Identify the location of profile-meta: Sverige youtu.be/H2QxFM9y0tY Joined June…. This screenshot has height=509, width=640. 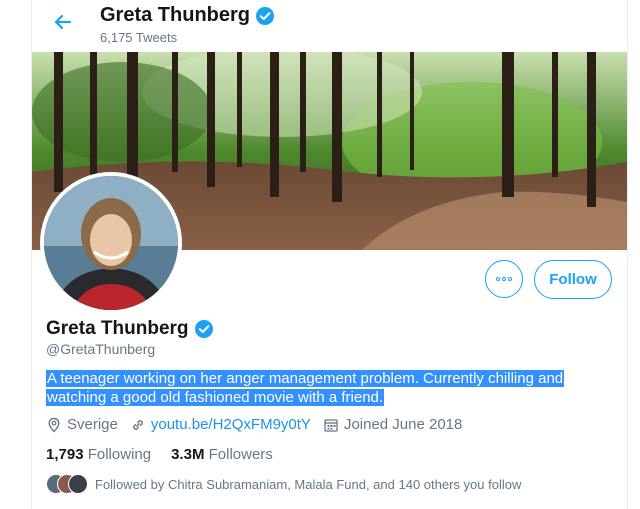
(260, 424).